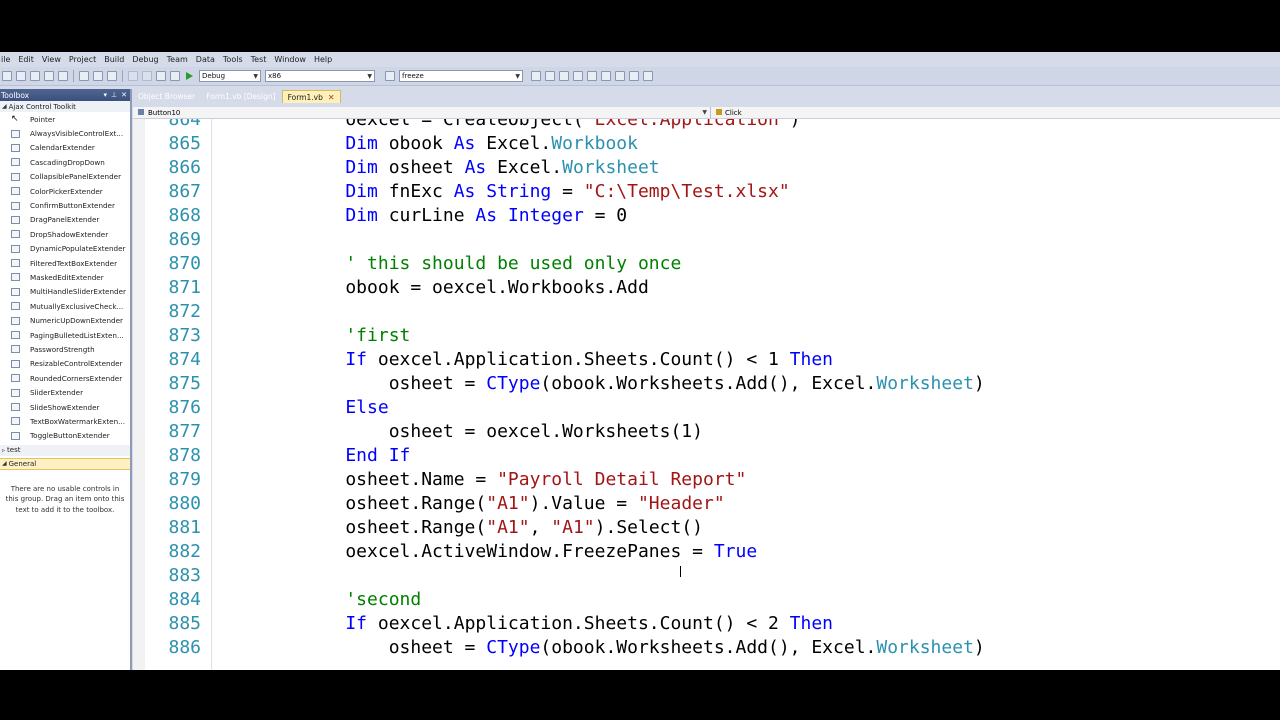  What do you see at coordinates (620, 76) in the screenshot?
I see `extension-manager-icon` at bounding box center [620, 76].